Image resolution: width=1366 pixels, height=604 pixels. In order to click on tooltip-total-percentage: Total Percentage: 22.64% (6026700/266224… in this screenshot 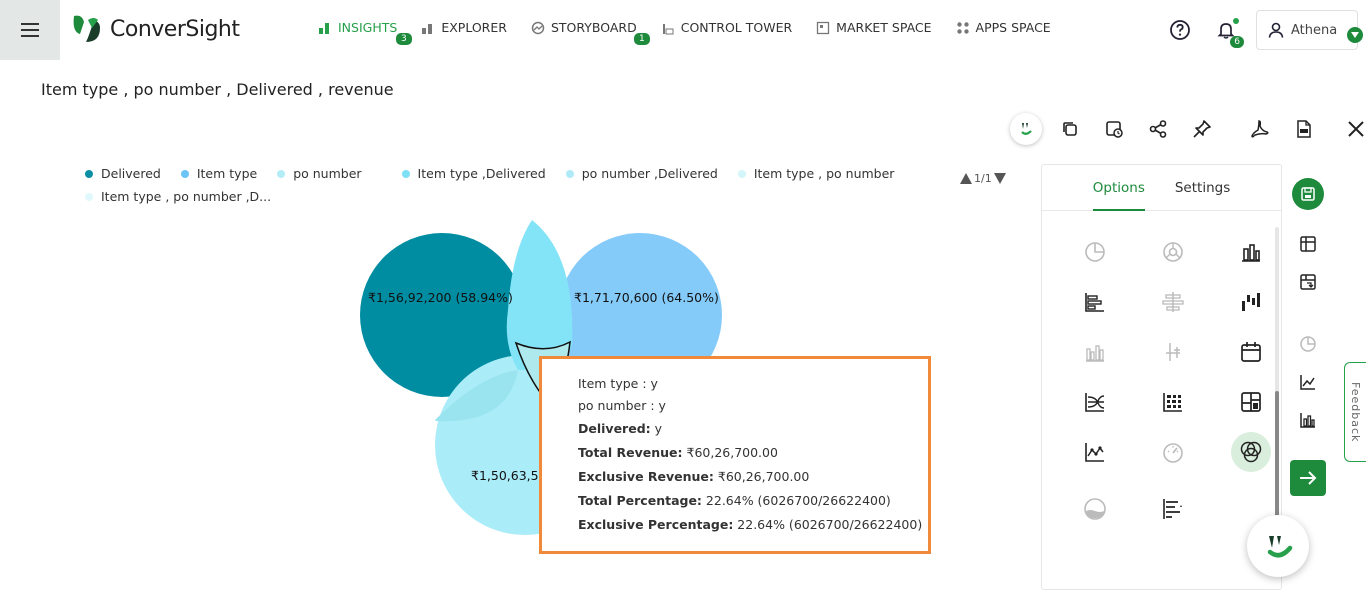, I will do `click(753, 501)`.